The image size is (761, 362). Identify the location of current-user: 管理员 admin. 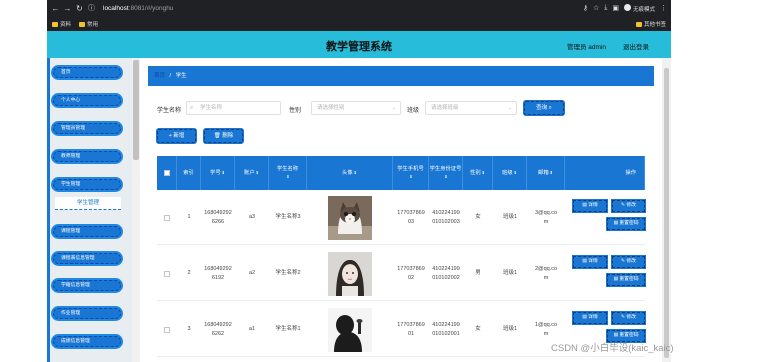
(587, 47).